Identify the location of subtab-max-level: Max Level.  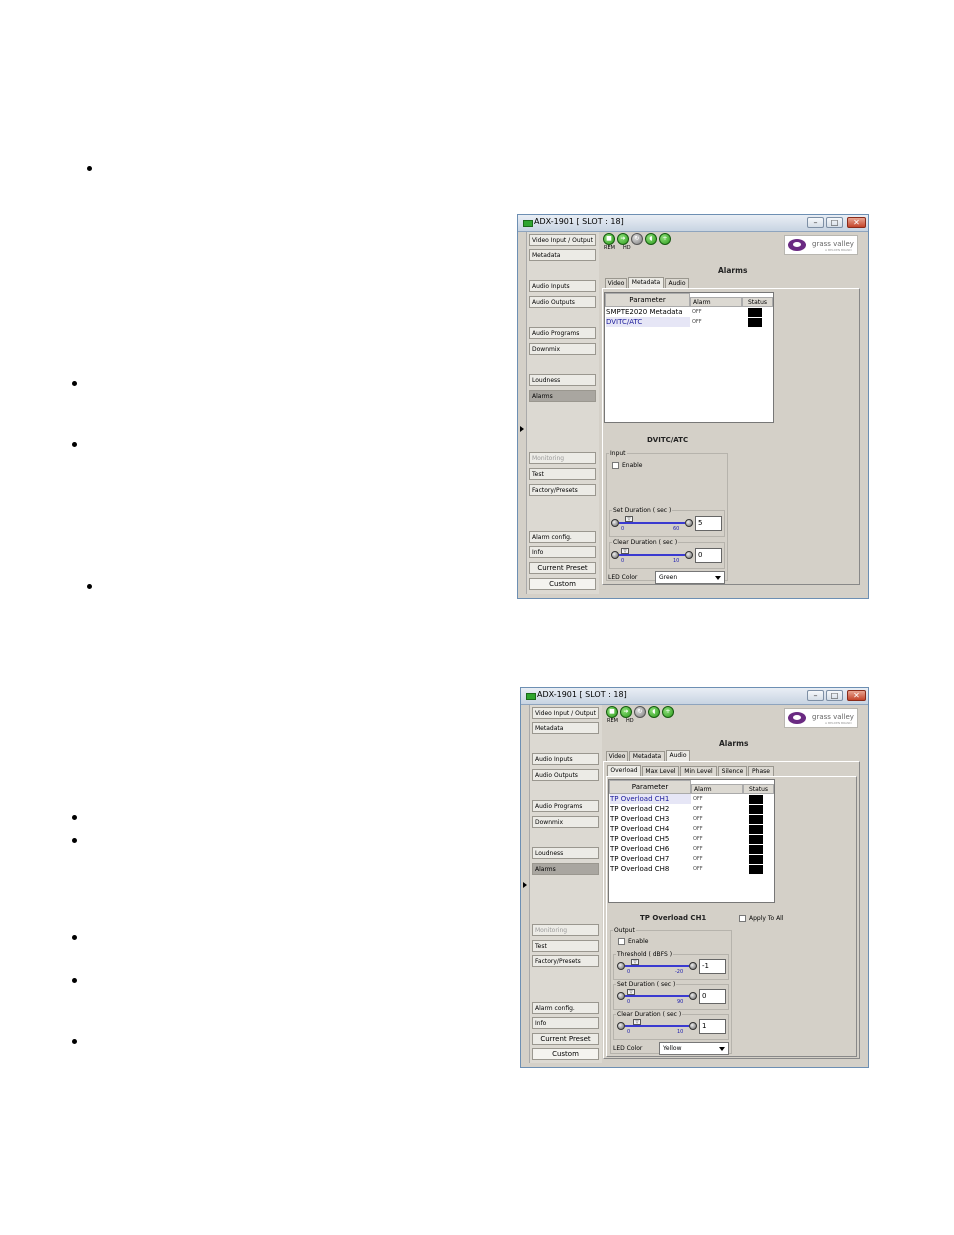
(660, 771).